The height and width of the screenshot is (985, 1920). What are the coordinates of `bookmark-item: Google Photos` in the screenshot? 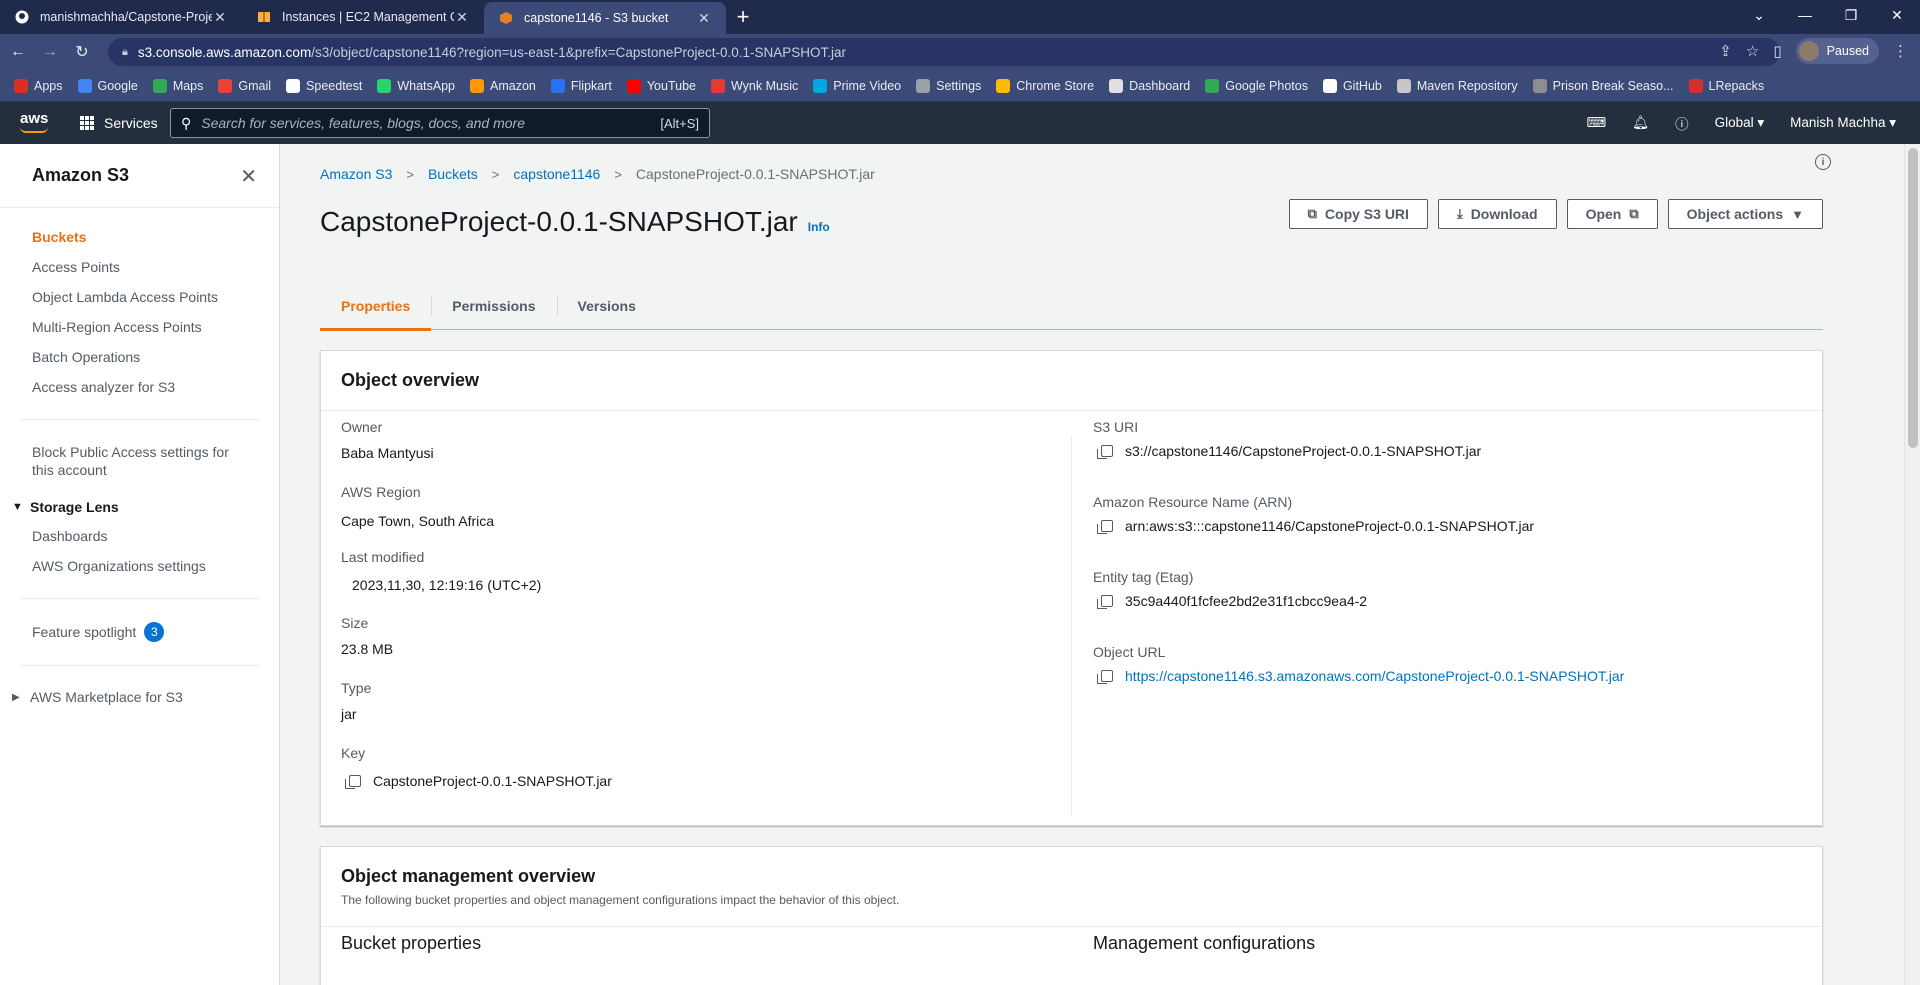 It's located at (1256, 85).